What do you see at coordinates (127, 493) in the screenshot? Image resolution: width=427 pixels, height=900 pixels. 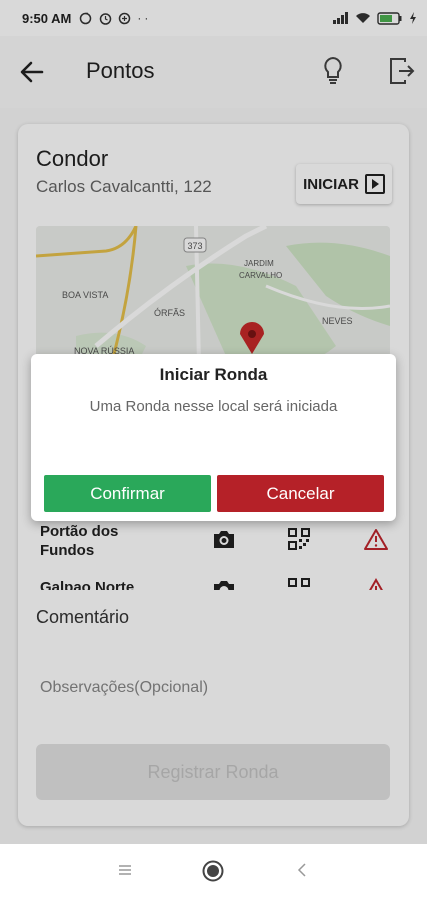 I see `confirm-button: Confirmar` at bounding box center [127, 493].